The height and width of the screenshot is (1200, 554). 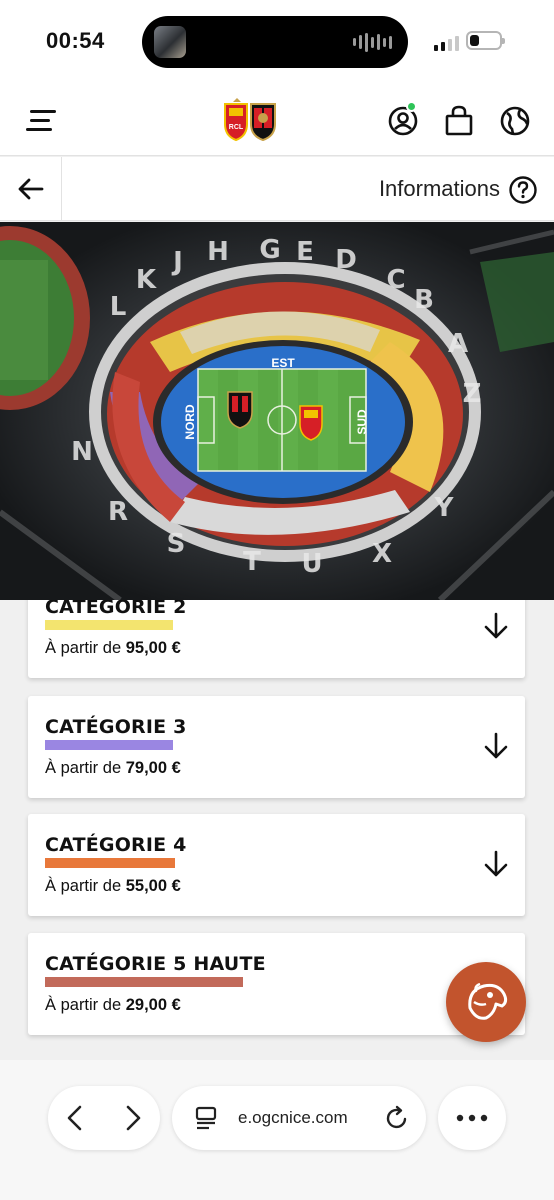 I want to click on globe-icon, so click(x=515, y=121).